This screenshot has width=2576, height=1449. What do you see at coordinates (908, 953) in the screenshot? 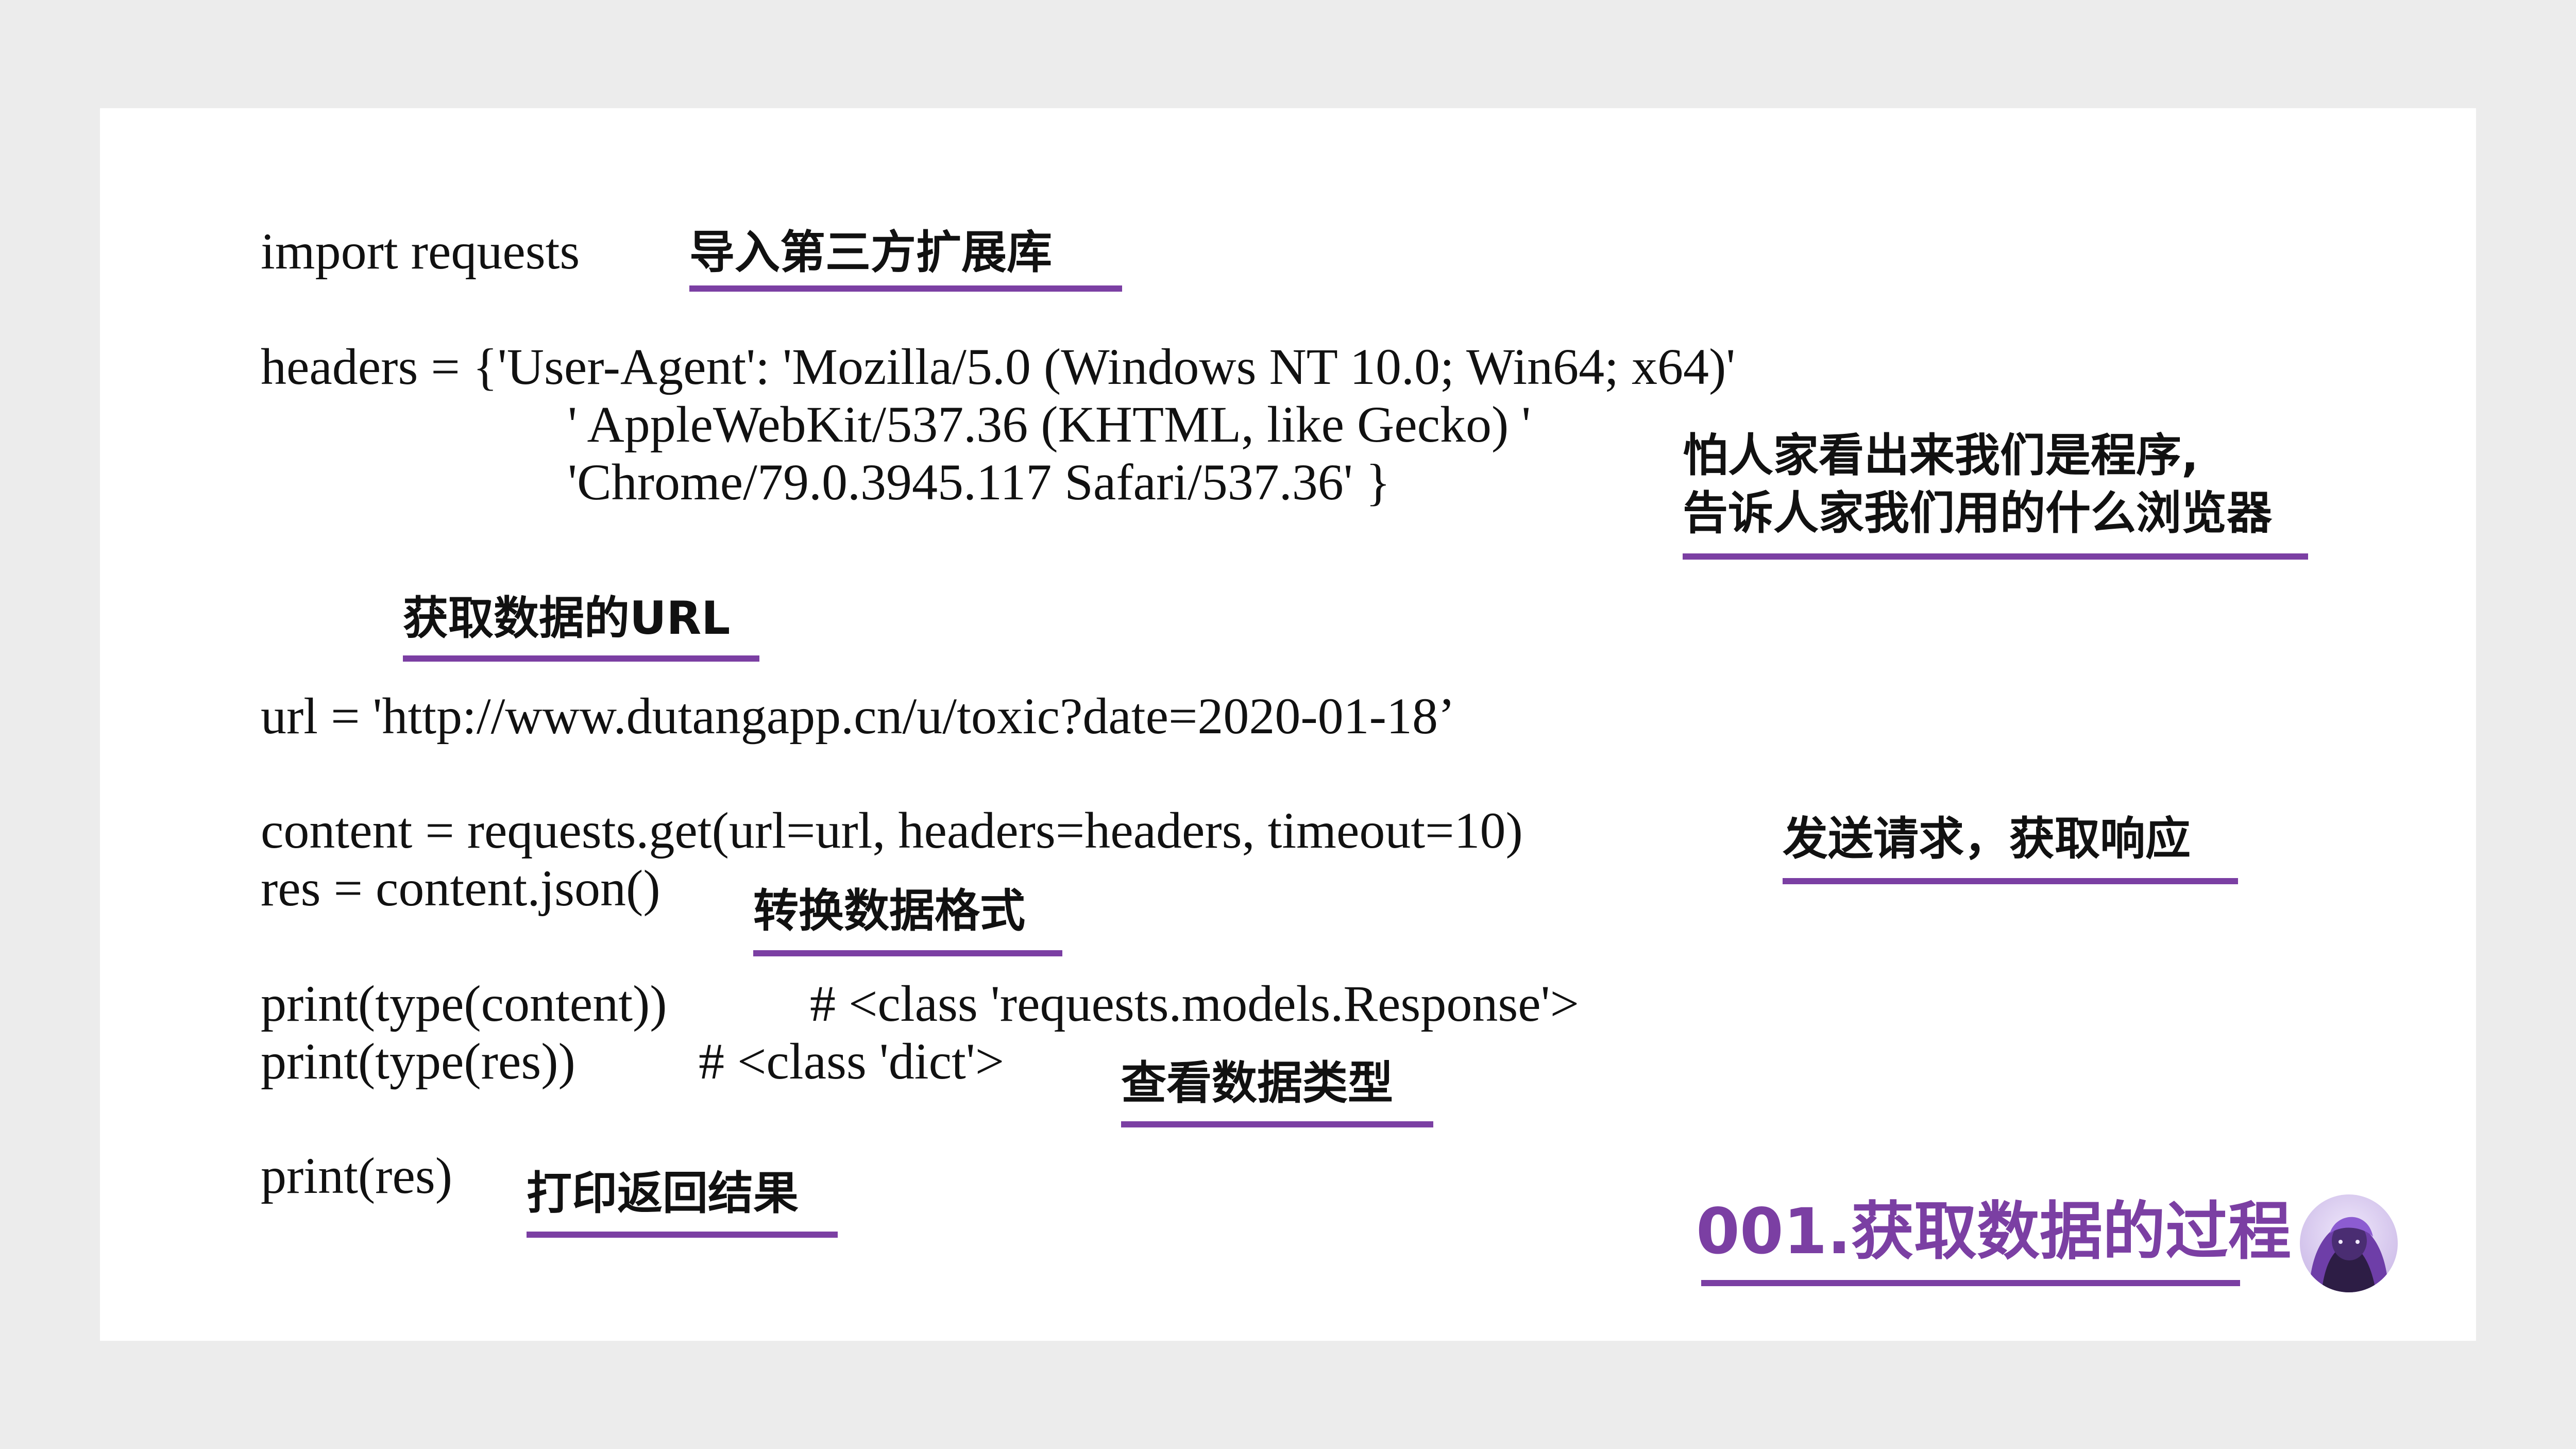
I see `note-json-underline` at bounding box center [908, 953].